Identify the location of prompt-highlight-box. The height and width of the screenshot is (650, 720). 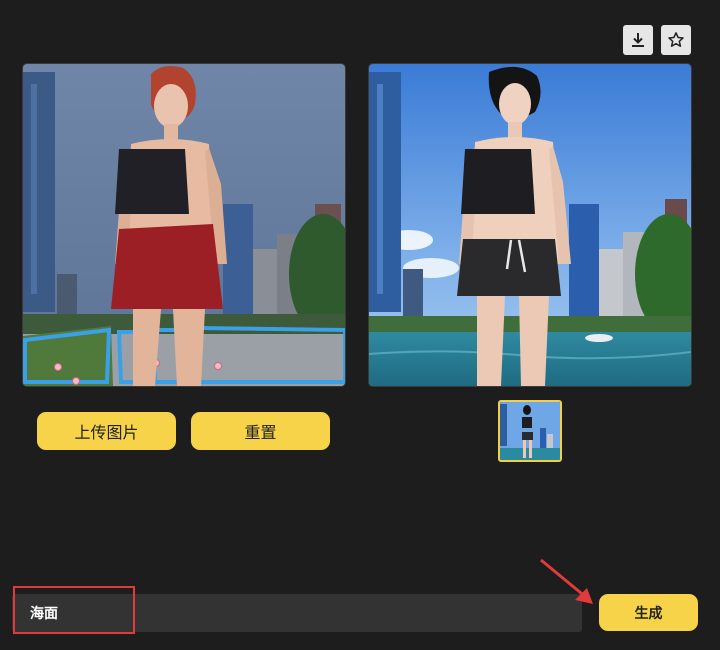
(74, 610).